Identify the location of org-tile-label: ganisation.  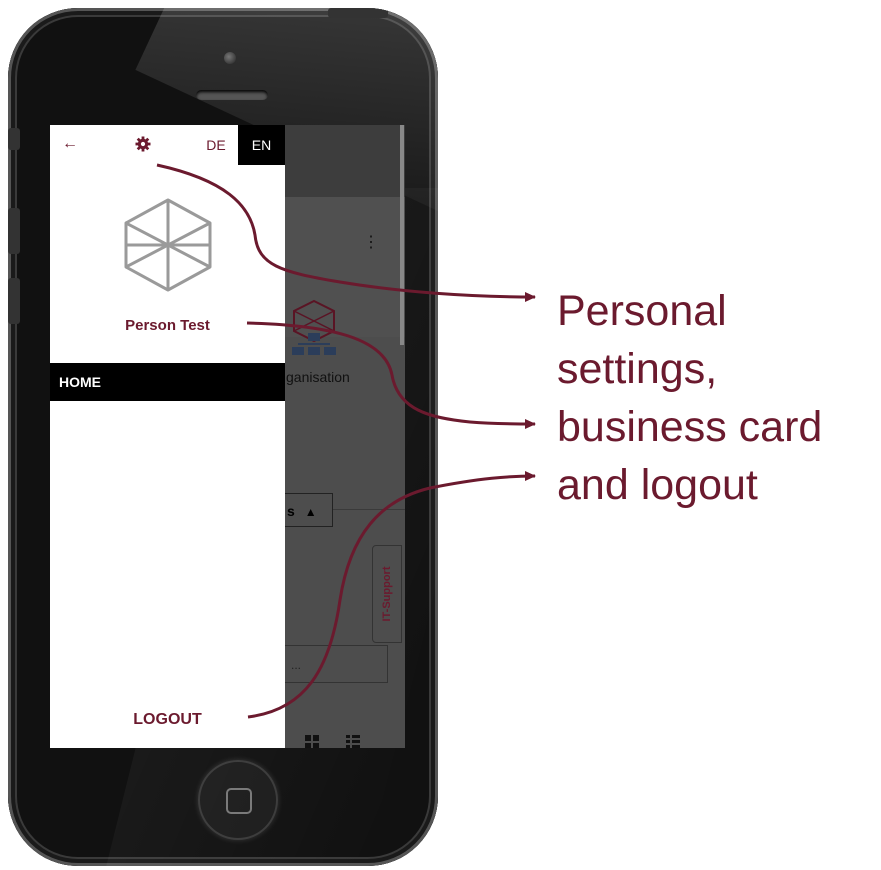
(318, 377).